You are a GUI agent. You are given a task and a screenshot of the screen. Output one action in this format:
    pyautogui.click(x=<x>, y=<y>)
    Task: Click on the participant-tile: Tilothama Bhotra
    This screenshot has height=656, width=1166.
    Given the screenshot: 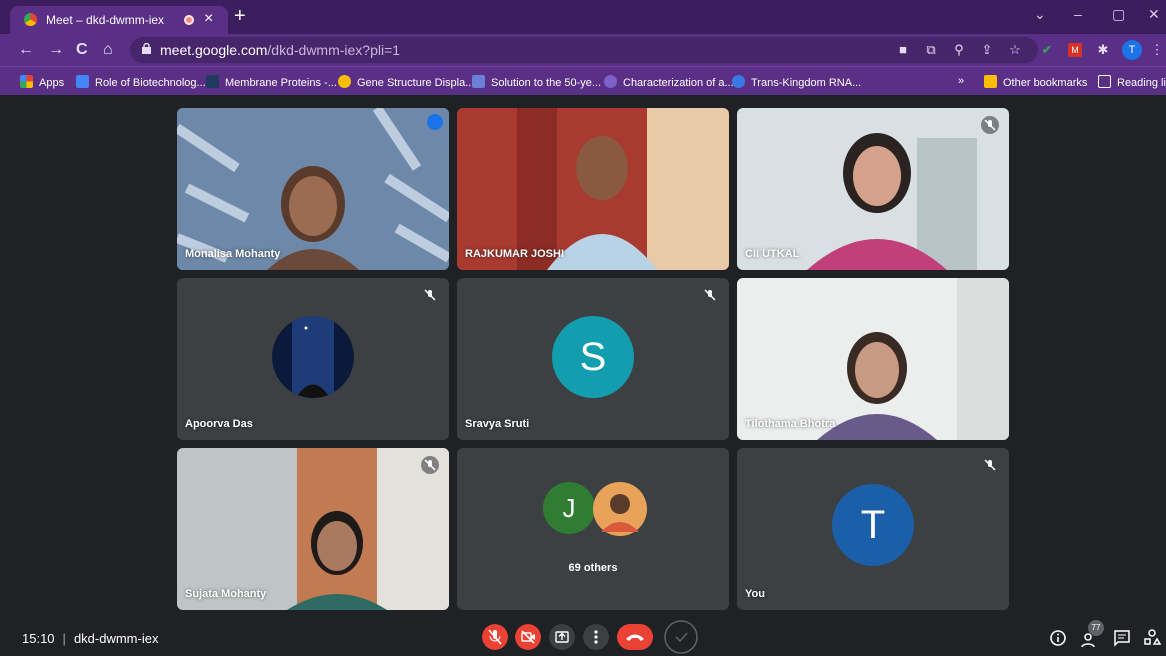 What is the action you would take?
    pyautogui.click(x=873, y=359)
    